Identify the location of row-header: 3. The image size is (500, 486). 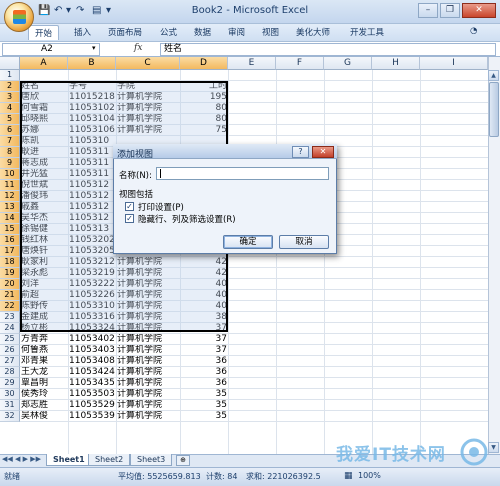
(10, 97).